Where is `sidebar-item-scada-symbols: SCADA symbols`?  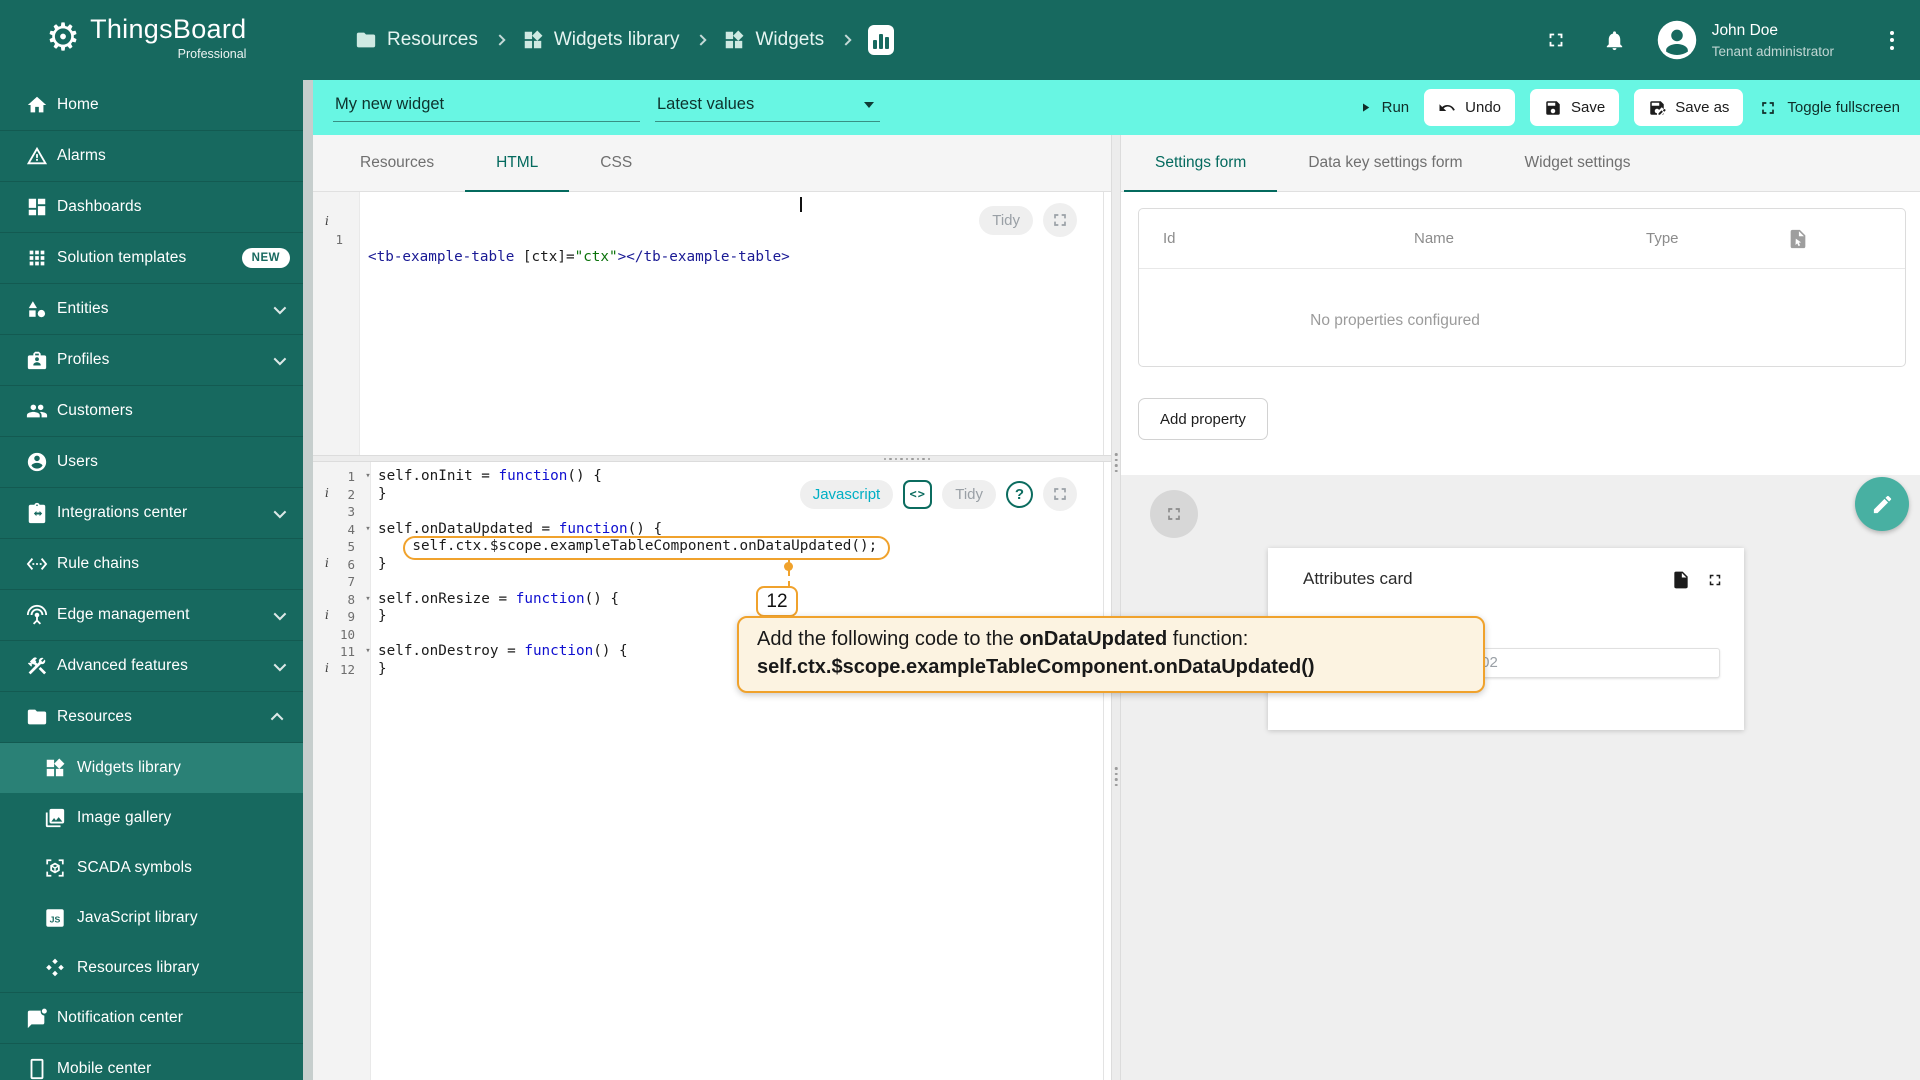
sidebar-item-scada-symbols: SCADA symbols is located at coordinates (156, 868).